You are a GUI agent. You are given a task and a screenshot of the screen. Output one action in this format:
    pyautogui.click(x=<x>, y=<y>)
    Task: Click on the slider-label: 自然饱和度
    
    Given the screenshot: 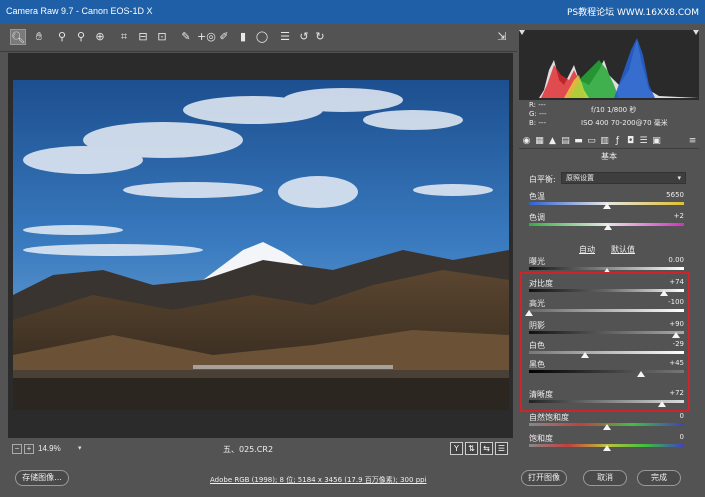 What is the action you would take?
    pyautogui.click(x=549, y=417)
    